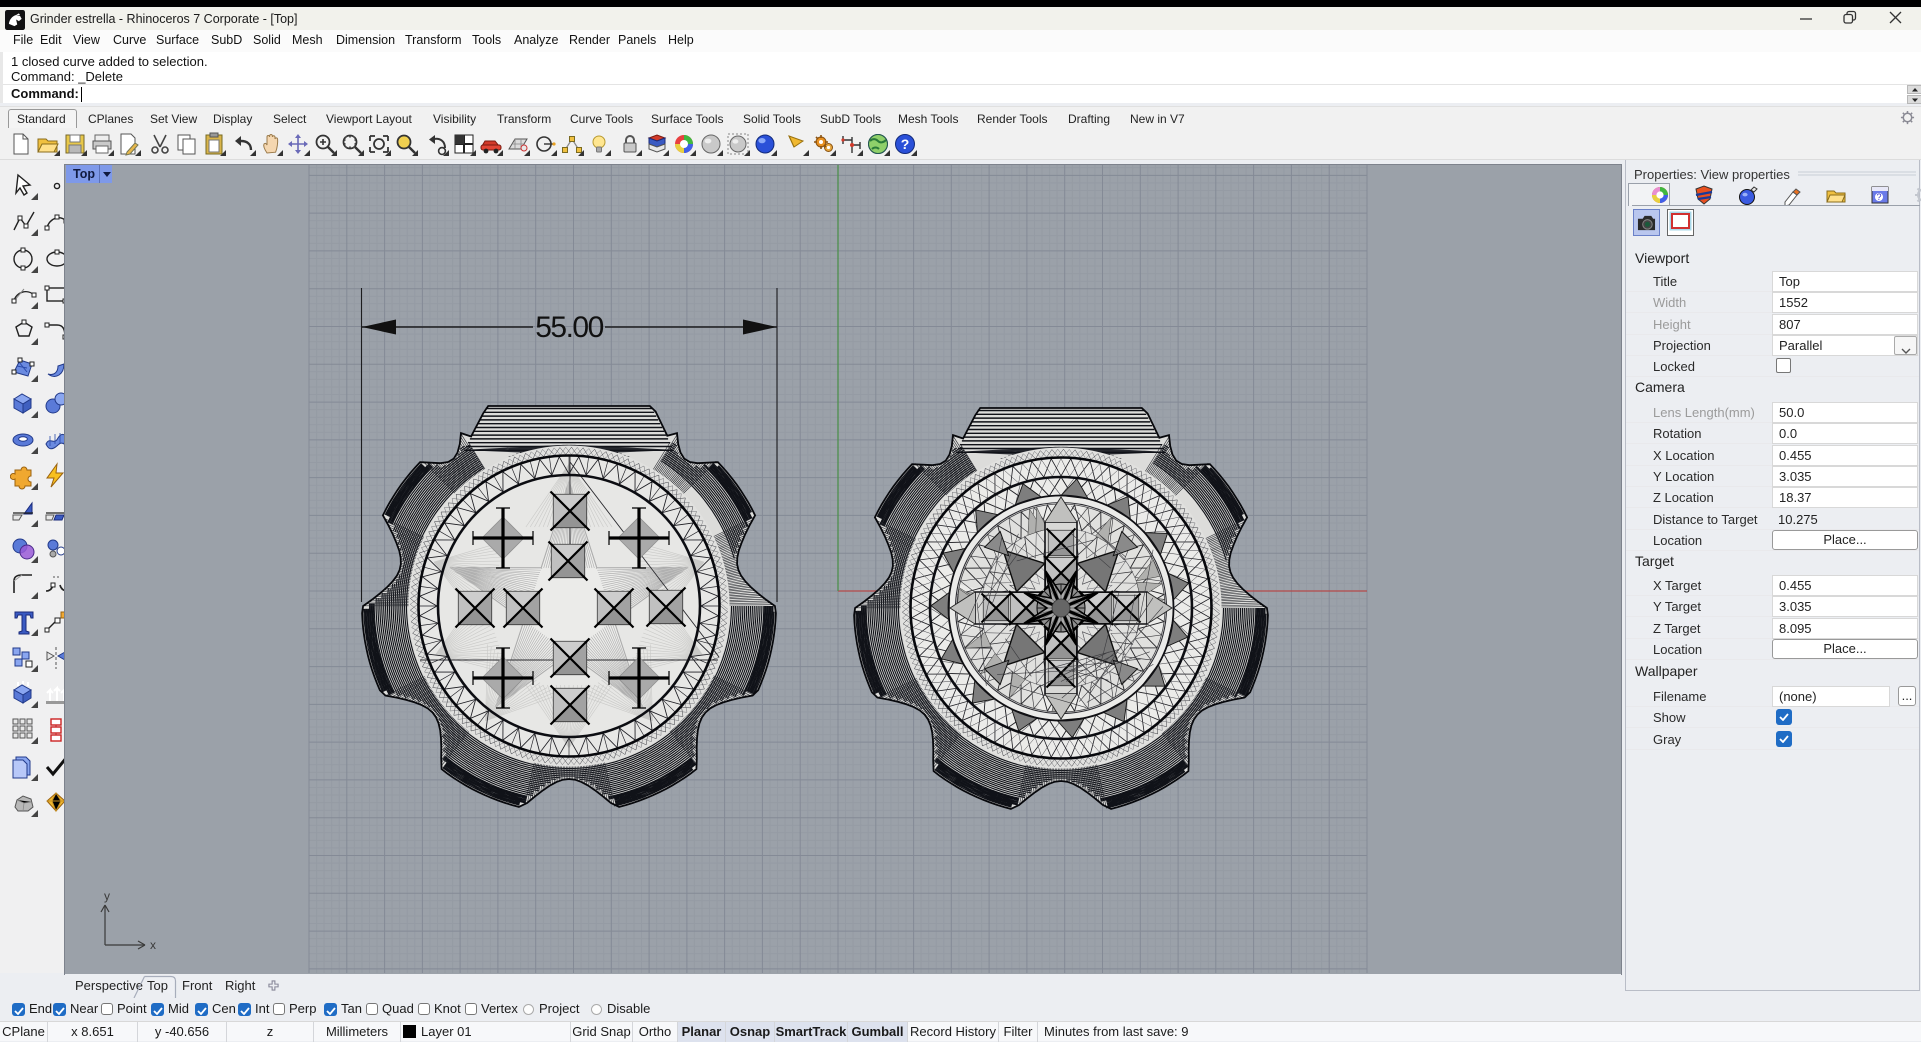 Image resolution: width=1921 pixels, height=1042 pixels. What do you see at coordinates (569, 327) in the screenshot?
I see `svg-text: 55.00` at bounding box center [569, 327].